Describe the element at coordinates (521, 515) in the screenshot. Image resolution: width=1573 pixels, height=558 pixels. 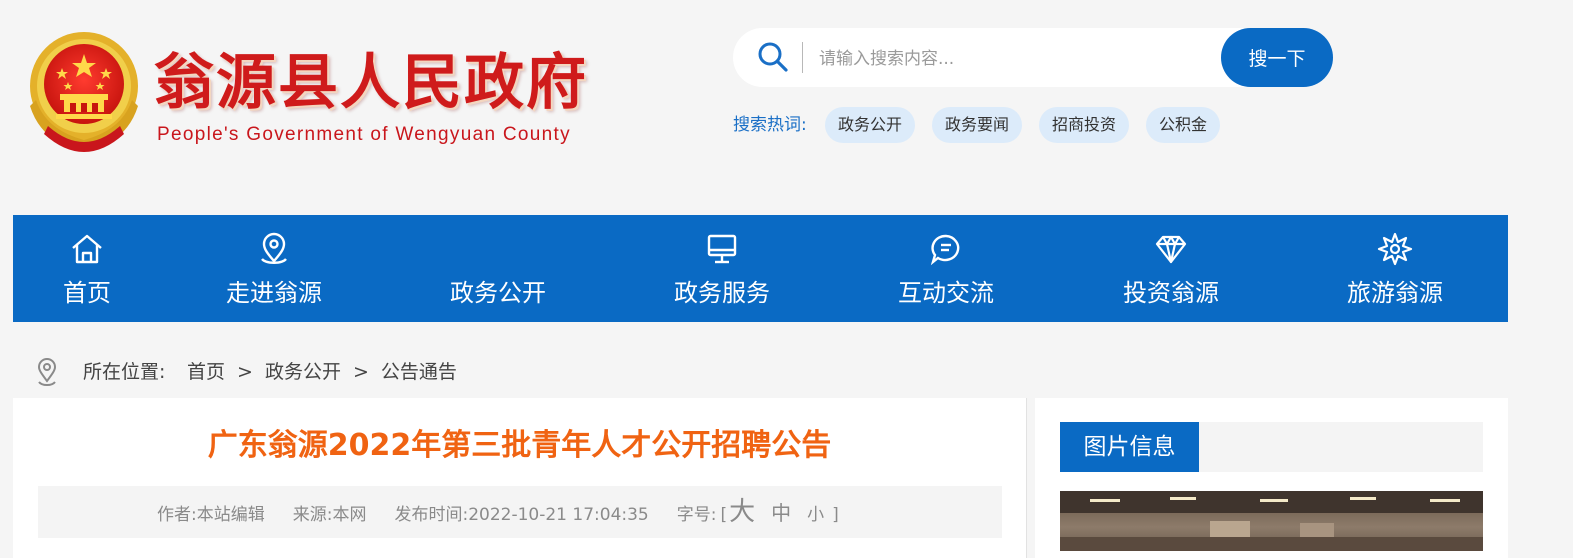
I see `article-publish-time: 发布时间:2022-10-21 17:04:35` at that location.